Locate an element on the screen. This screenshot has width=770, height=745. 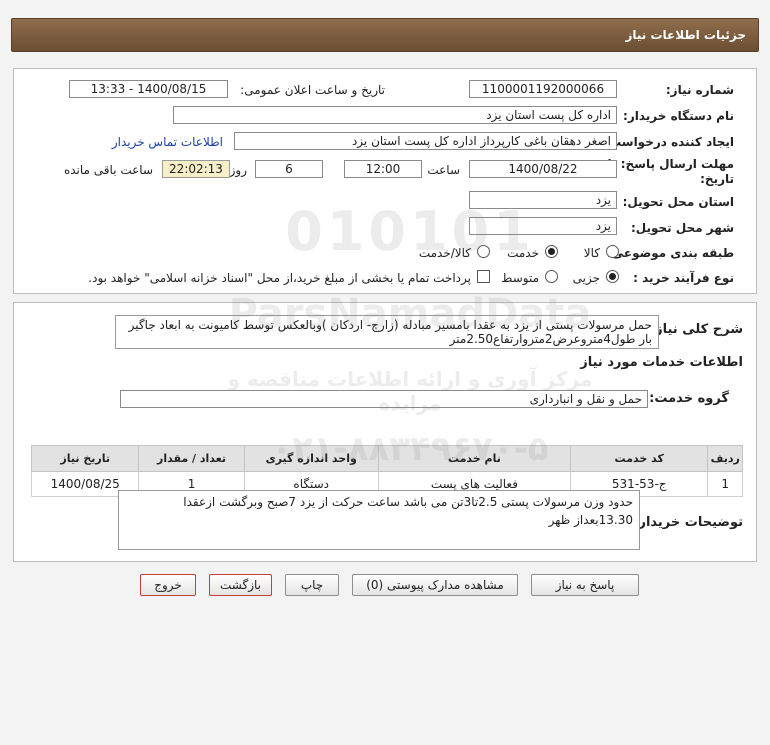
category-service-radio is located at coordinates (551, 251).